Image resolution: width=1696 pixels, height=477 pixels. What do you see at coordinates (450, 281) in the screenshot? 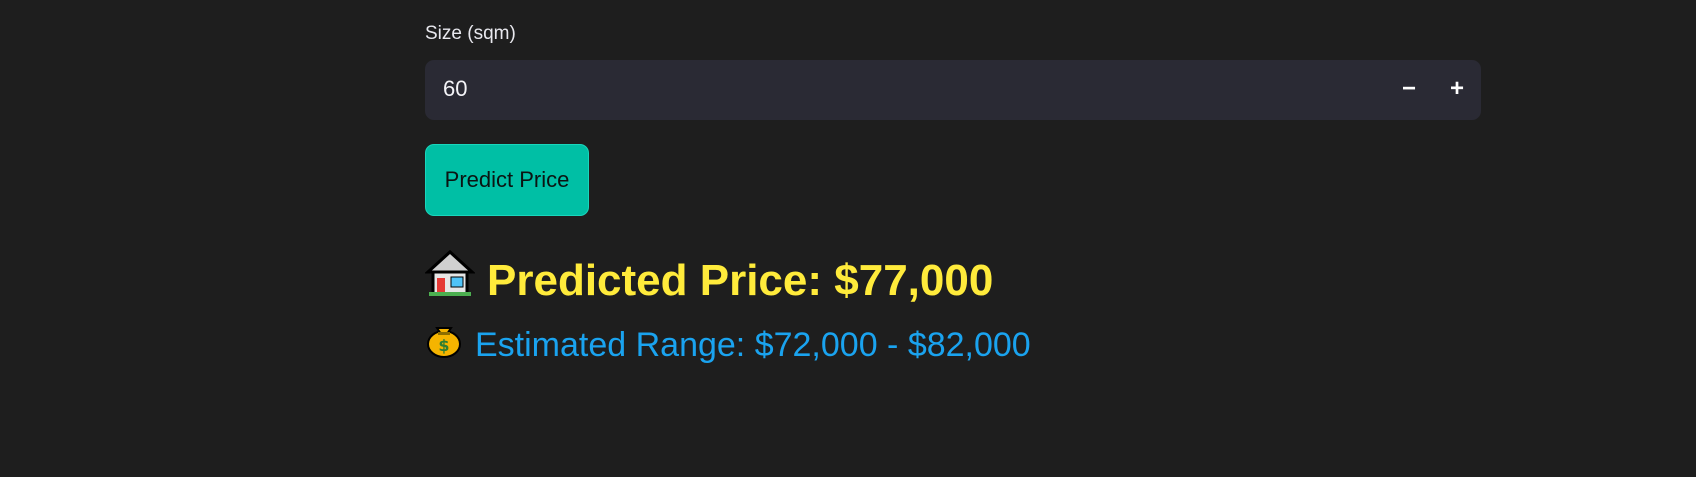
I see `house-icon` at bounding box center [450, 281].